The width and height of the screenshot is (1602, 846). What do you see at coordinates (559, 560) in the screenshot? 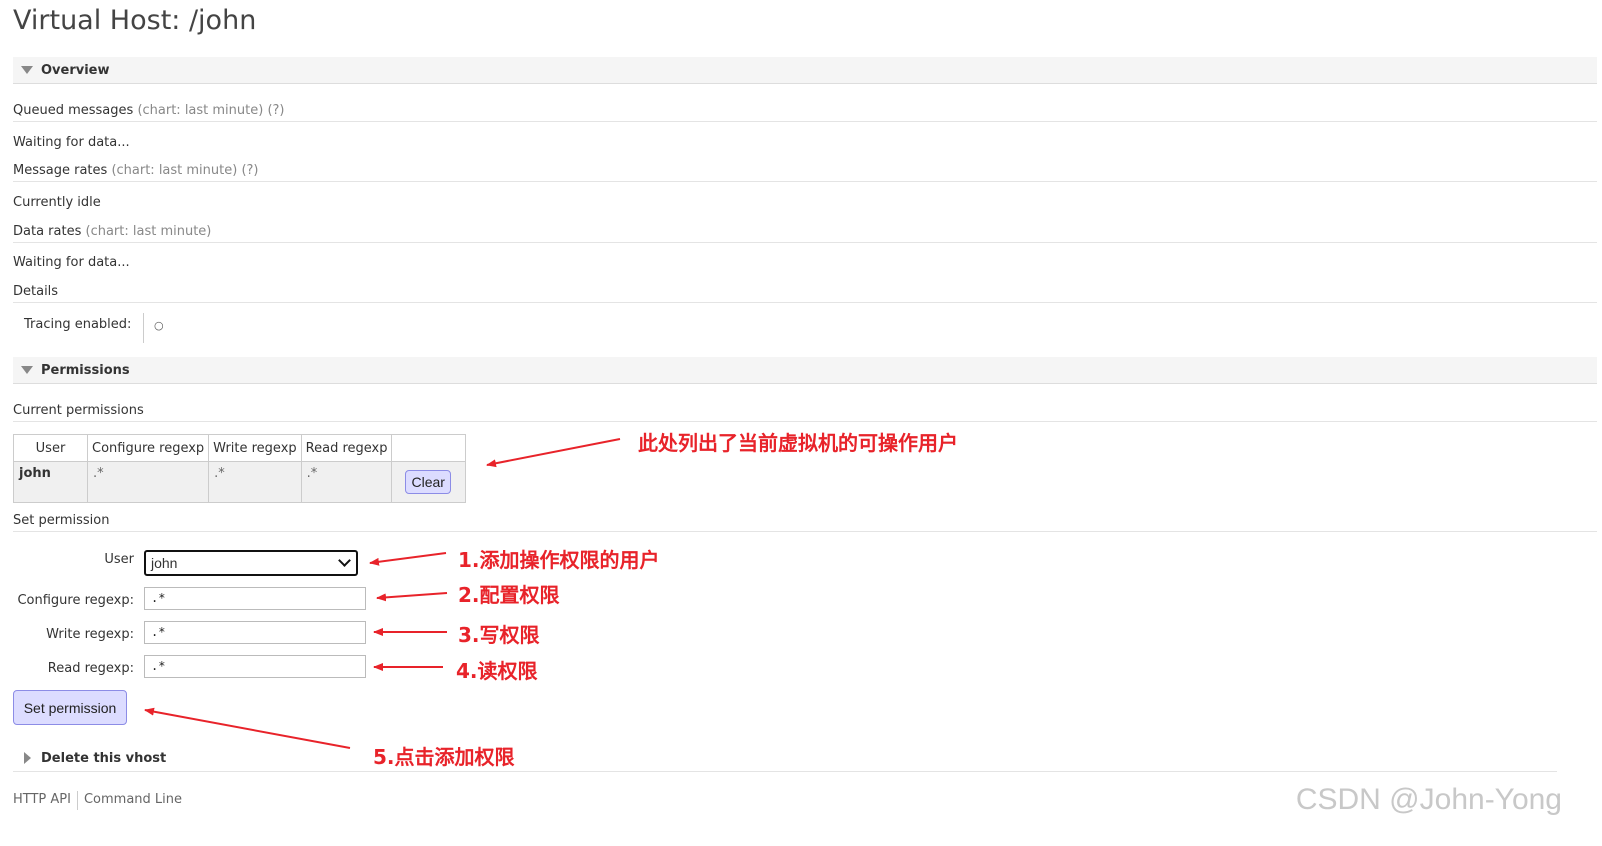
I see `annotation-step1: 1.添加操作权限的用户` at bounding box center [559, 560].